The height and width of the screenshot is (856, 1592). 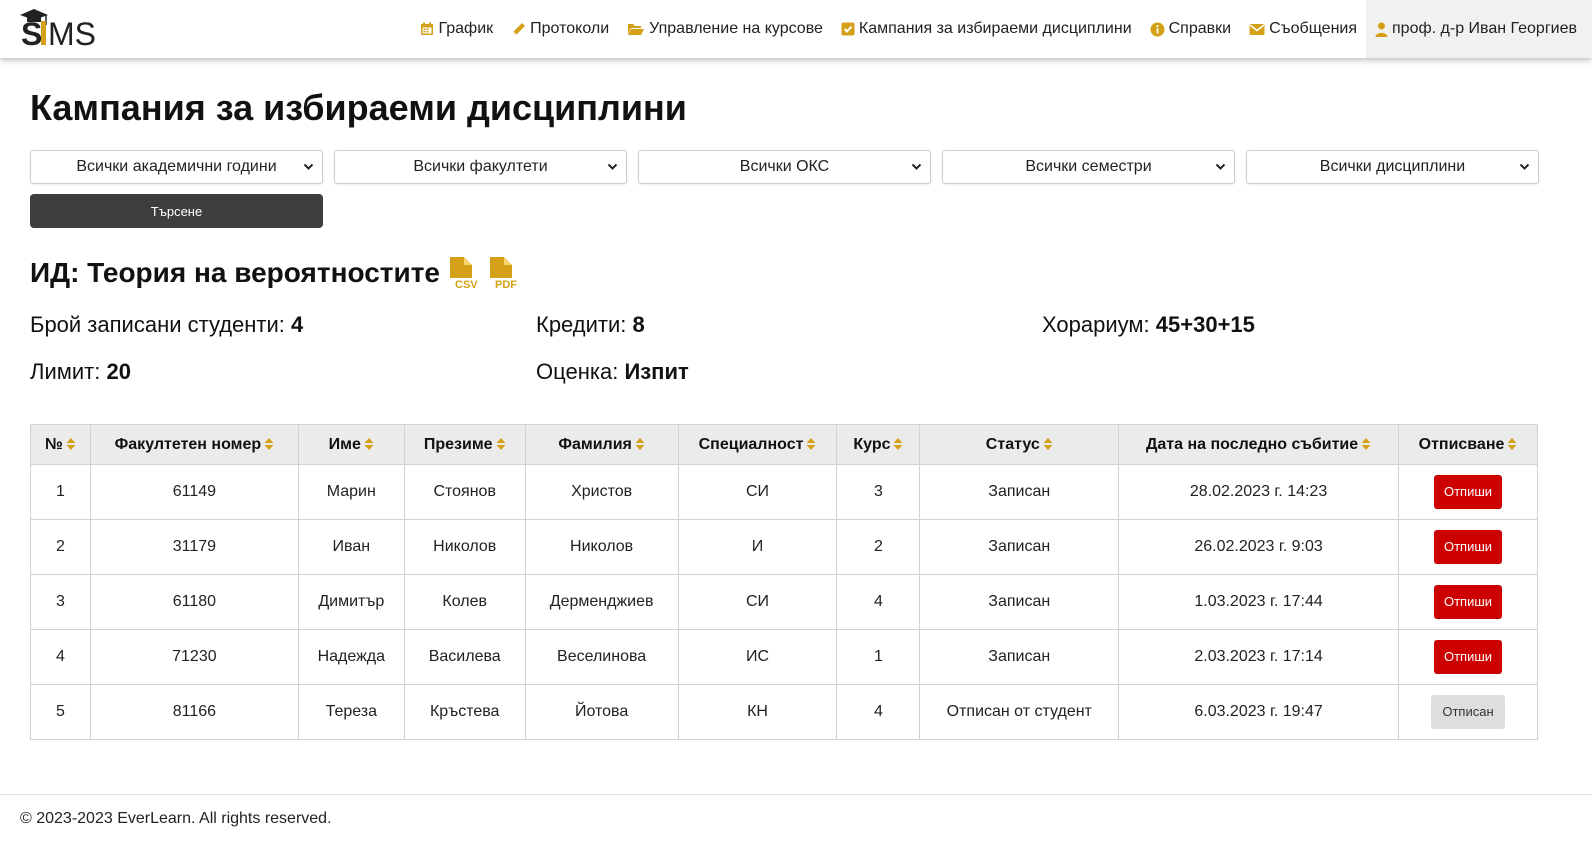 I want to click on enrolled-label: Брой записани студенти:, so click(x=157, y=324).